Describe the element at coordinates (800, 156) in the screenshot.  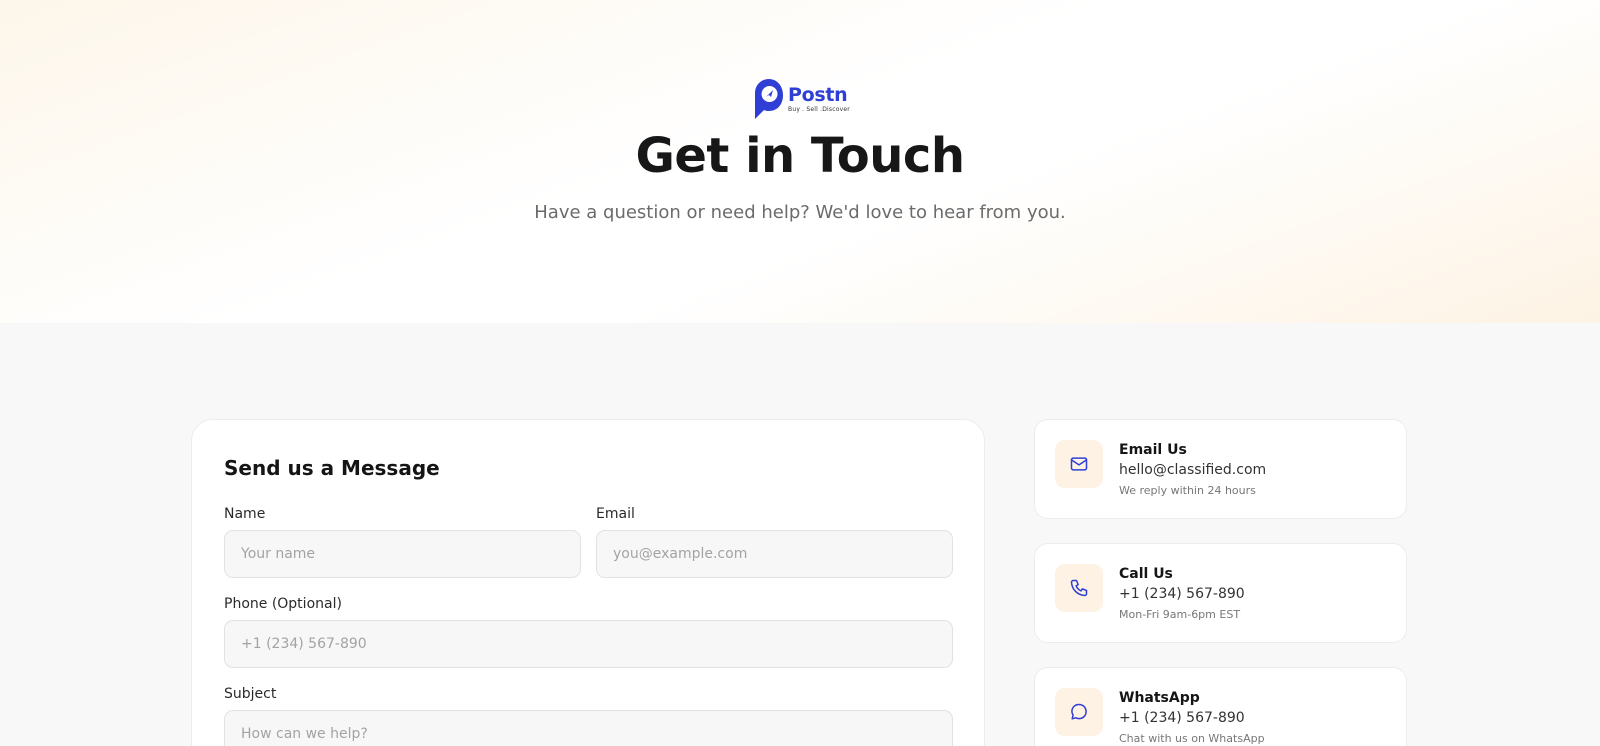
I see `page-title: Get in Touch` at that location.